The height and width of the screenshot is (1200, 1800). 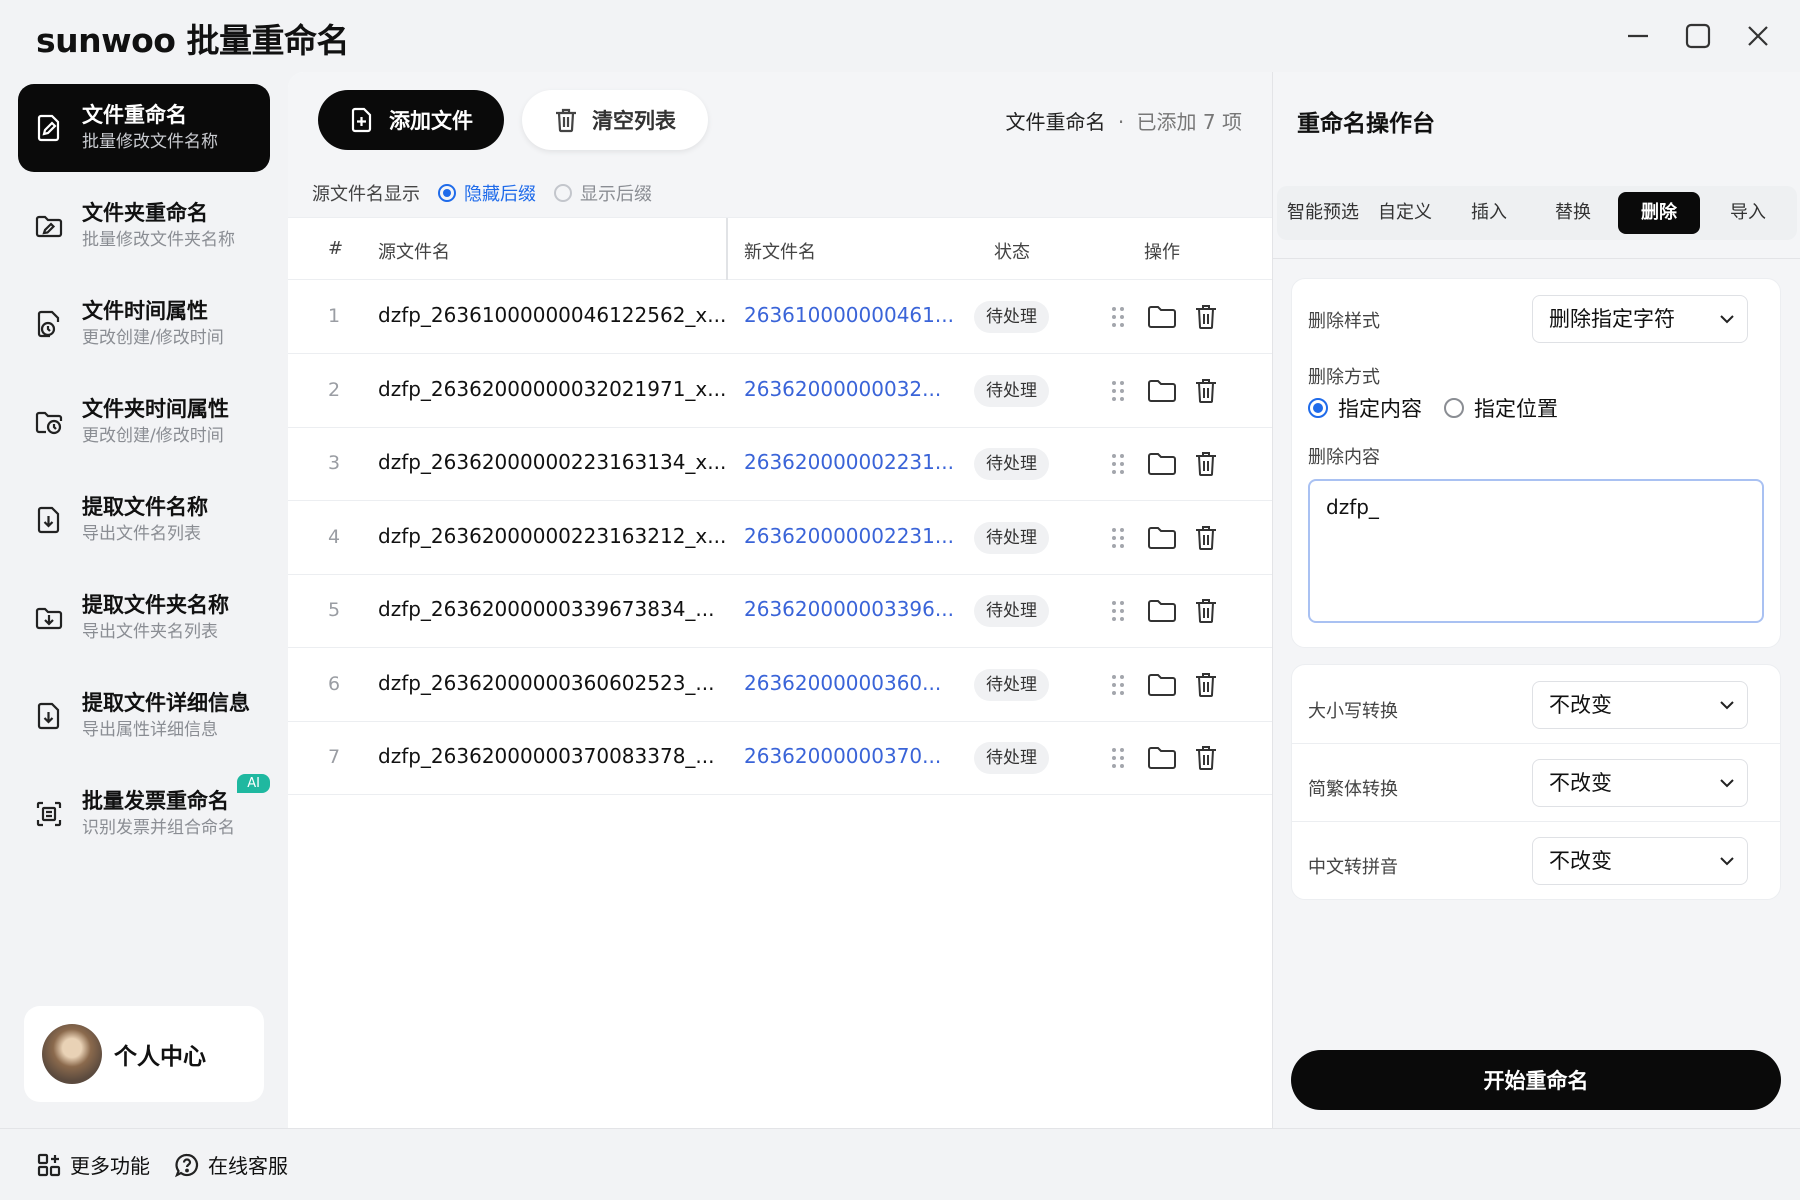 I want to click on sidebar-item-label: 文件夹时间属性, so click(x=155, y=409).